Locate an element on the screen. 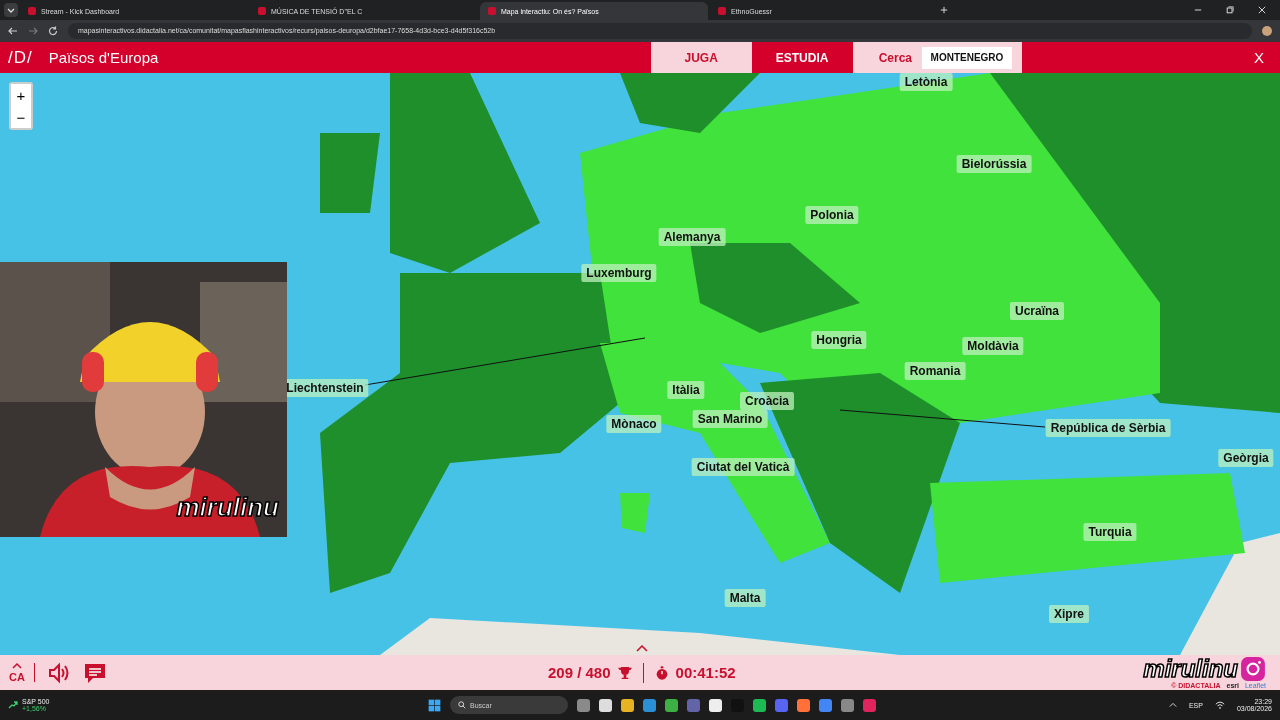 Image resolution: width=1280 pixels, height=720 pixels. close-button: X is located at coordinates (1259, 57).